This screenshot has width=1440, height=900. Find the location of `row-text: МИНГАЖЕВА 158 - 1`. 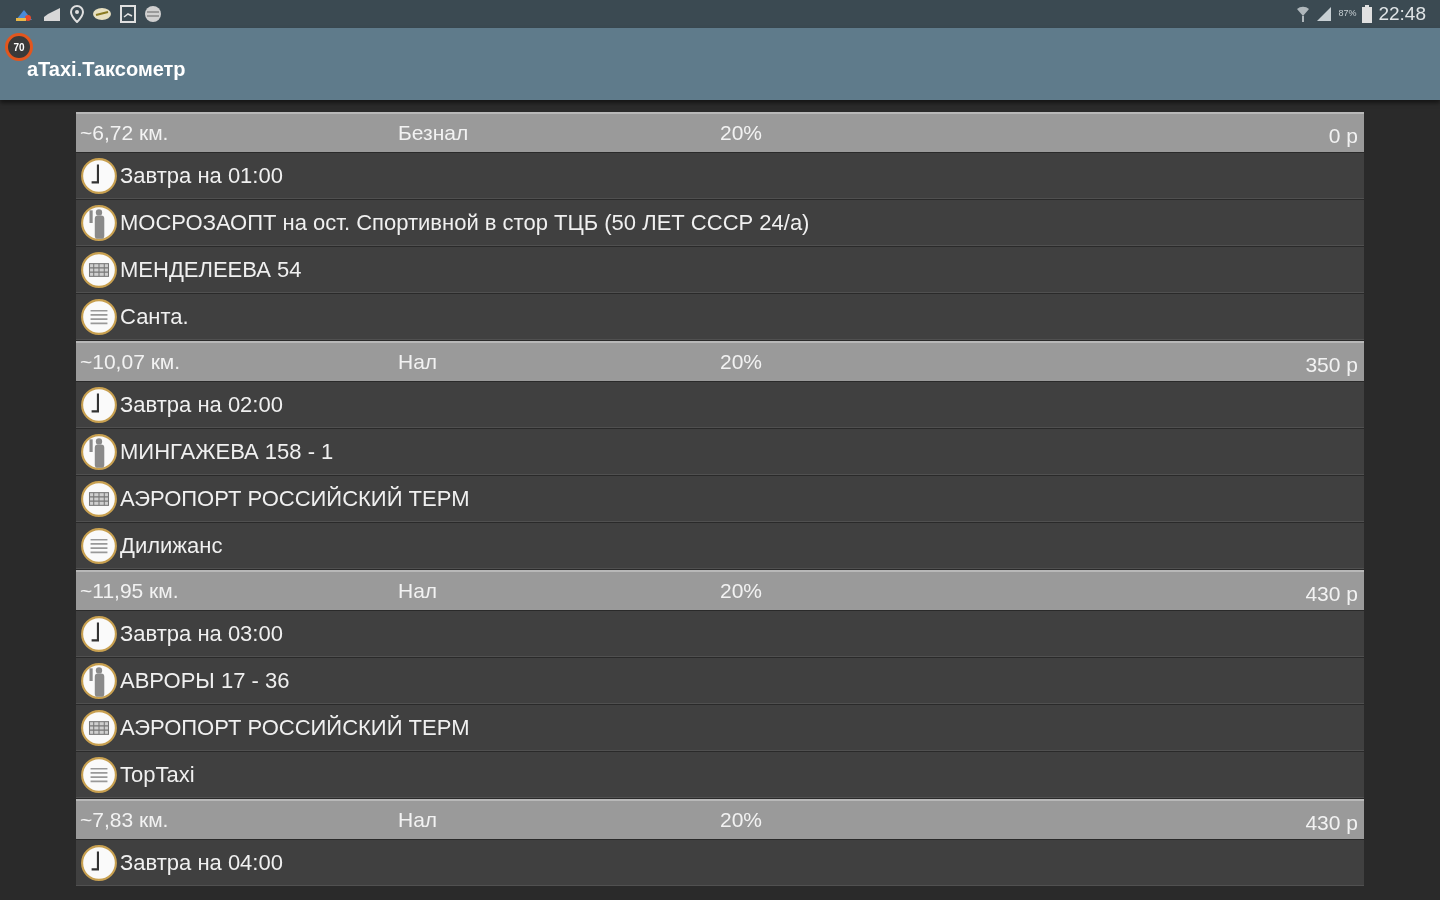

row-text: МИНГАЖЕВА 158 - 1 is located at coordinates (227, 452).